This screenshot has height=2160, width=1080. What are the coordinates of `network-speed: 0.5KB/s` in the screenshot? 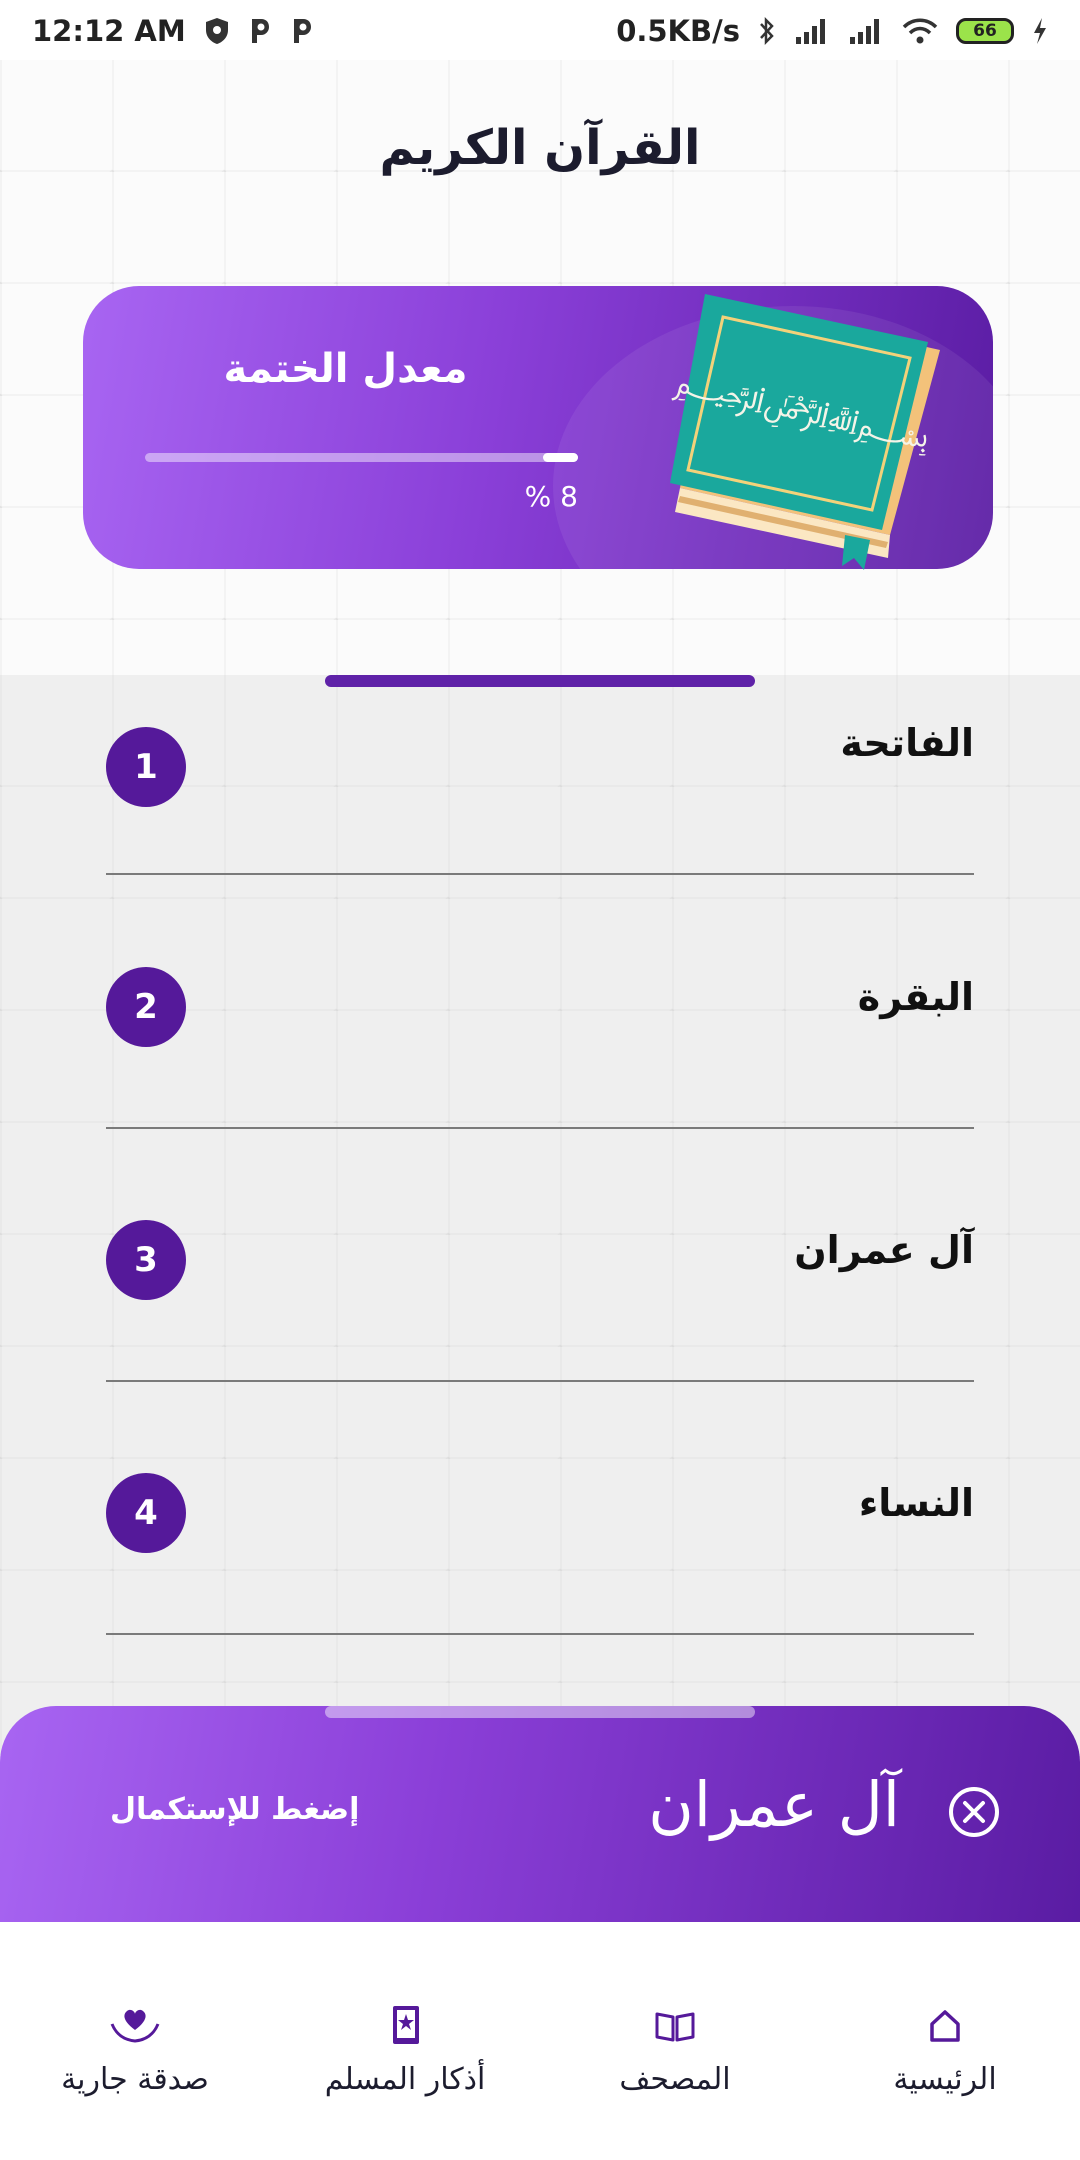 It's located at (678, 31).